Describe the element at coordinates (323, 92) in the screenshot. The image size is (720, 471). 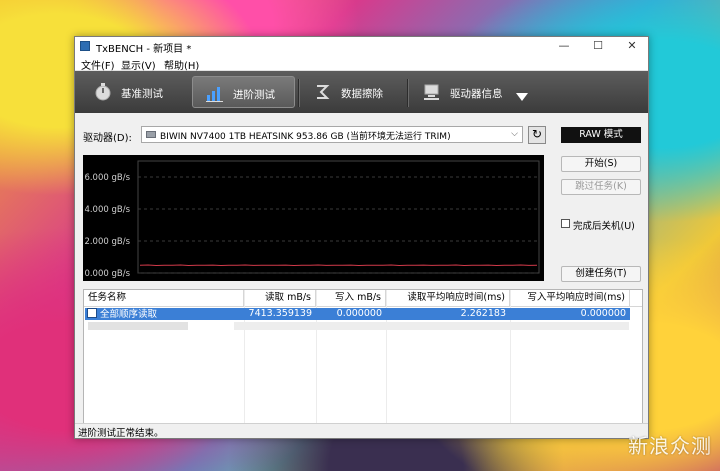
I see `erase-icon` at that location.